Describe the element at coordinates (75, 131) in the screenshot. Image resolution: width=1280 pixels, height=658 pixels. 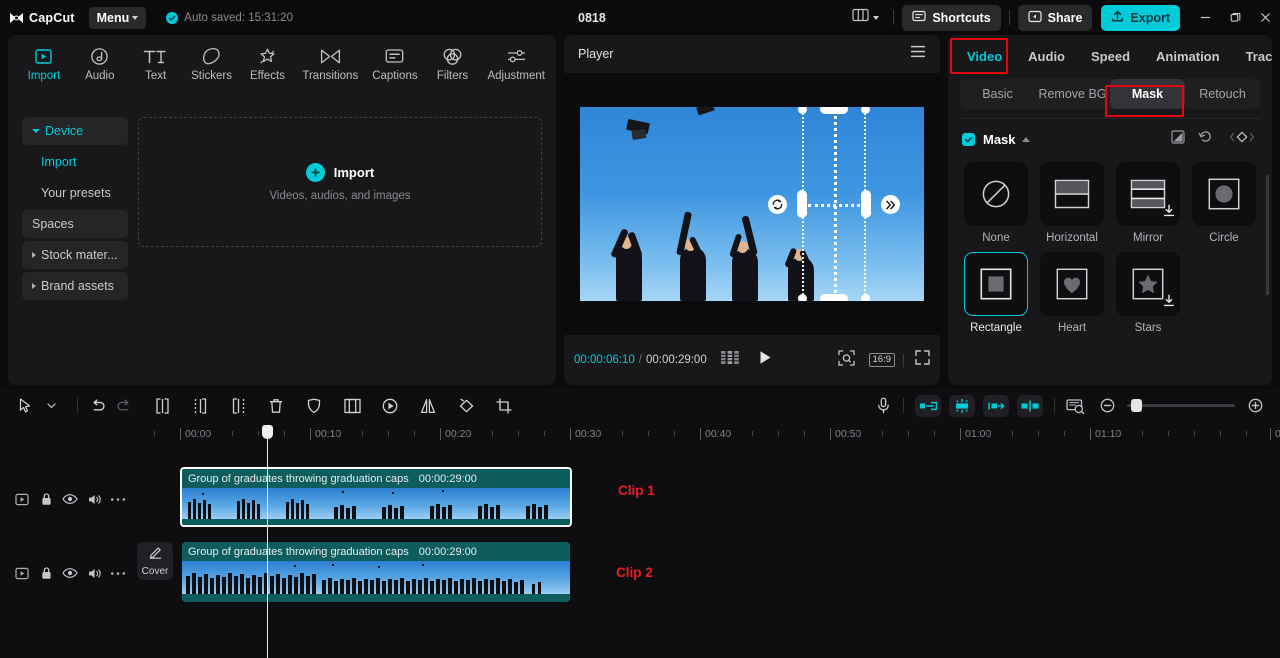
I see `sidebar-item-device: Device` at that location.